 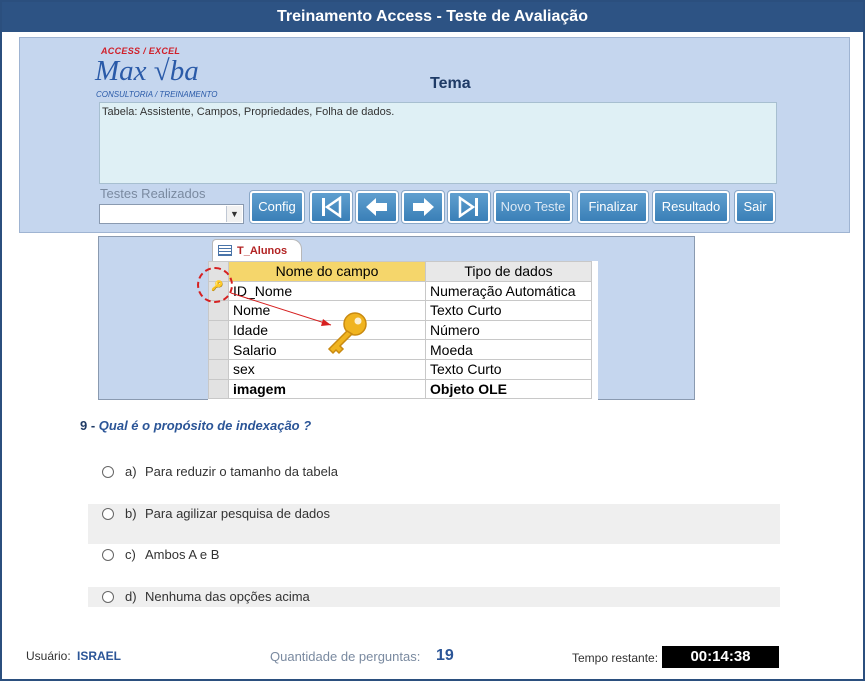 I want to click on novo-teste-button: Novo Teste, so click(x=533, y=207).